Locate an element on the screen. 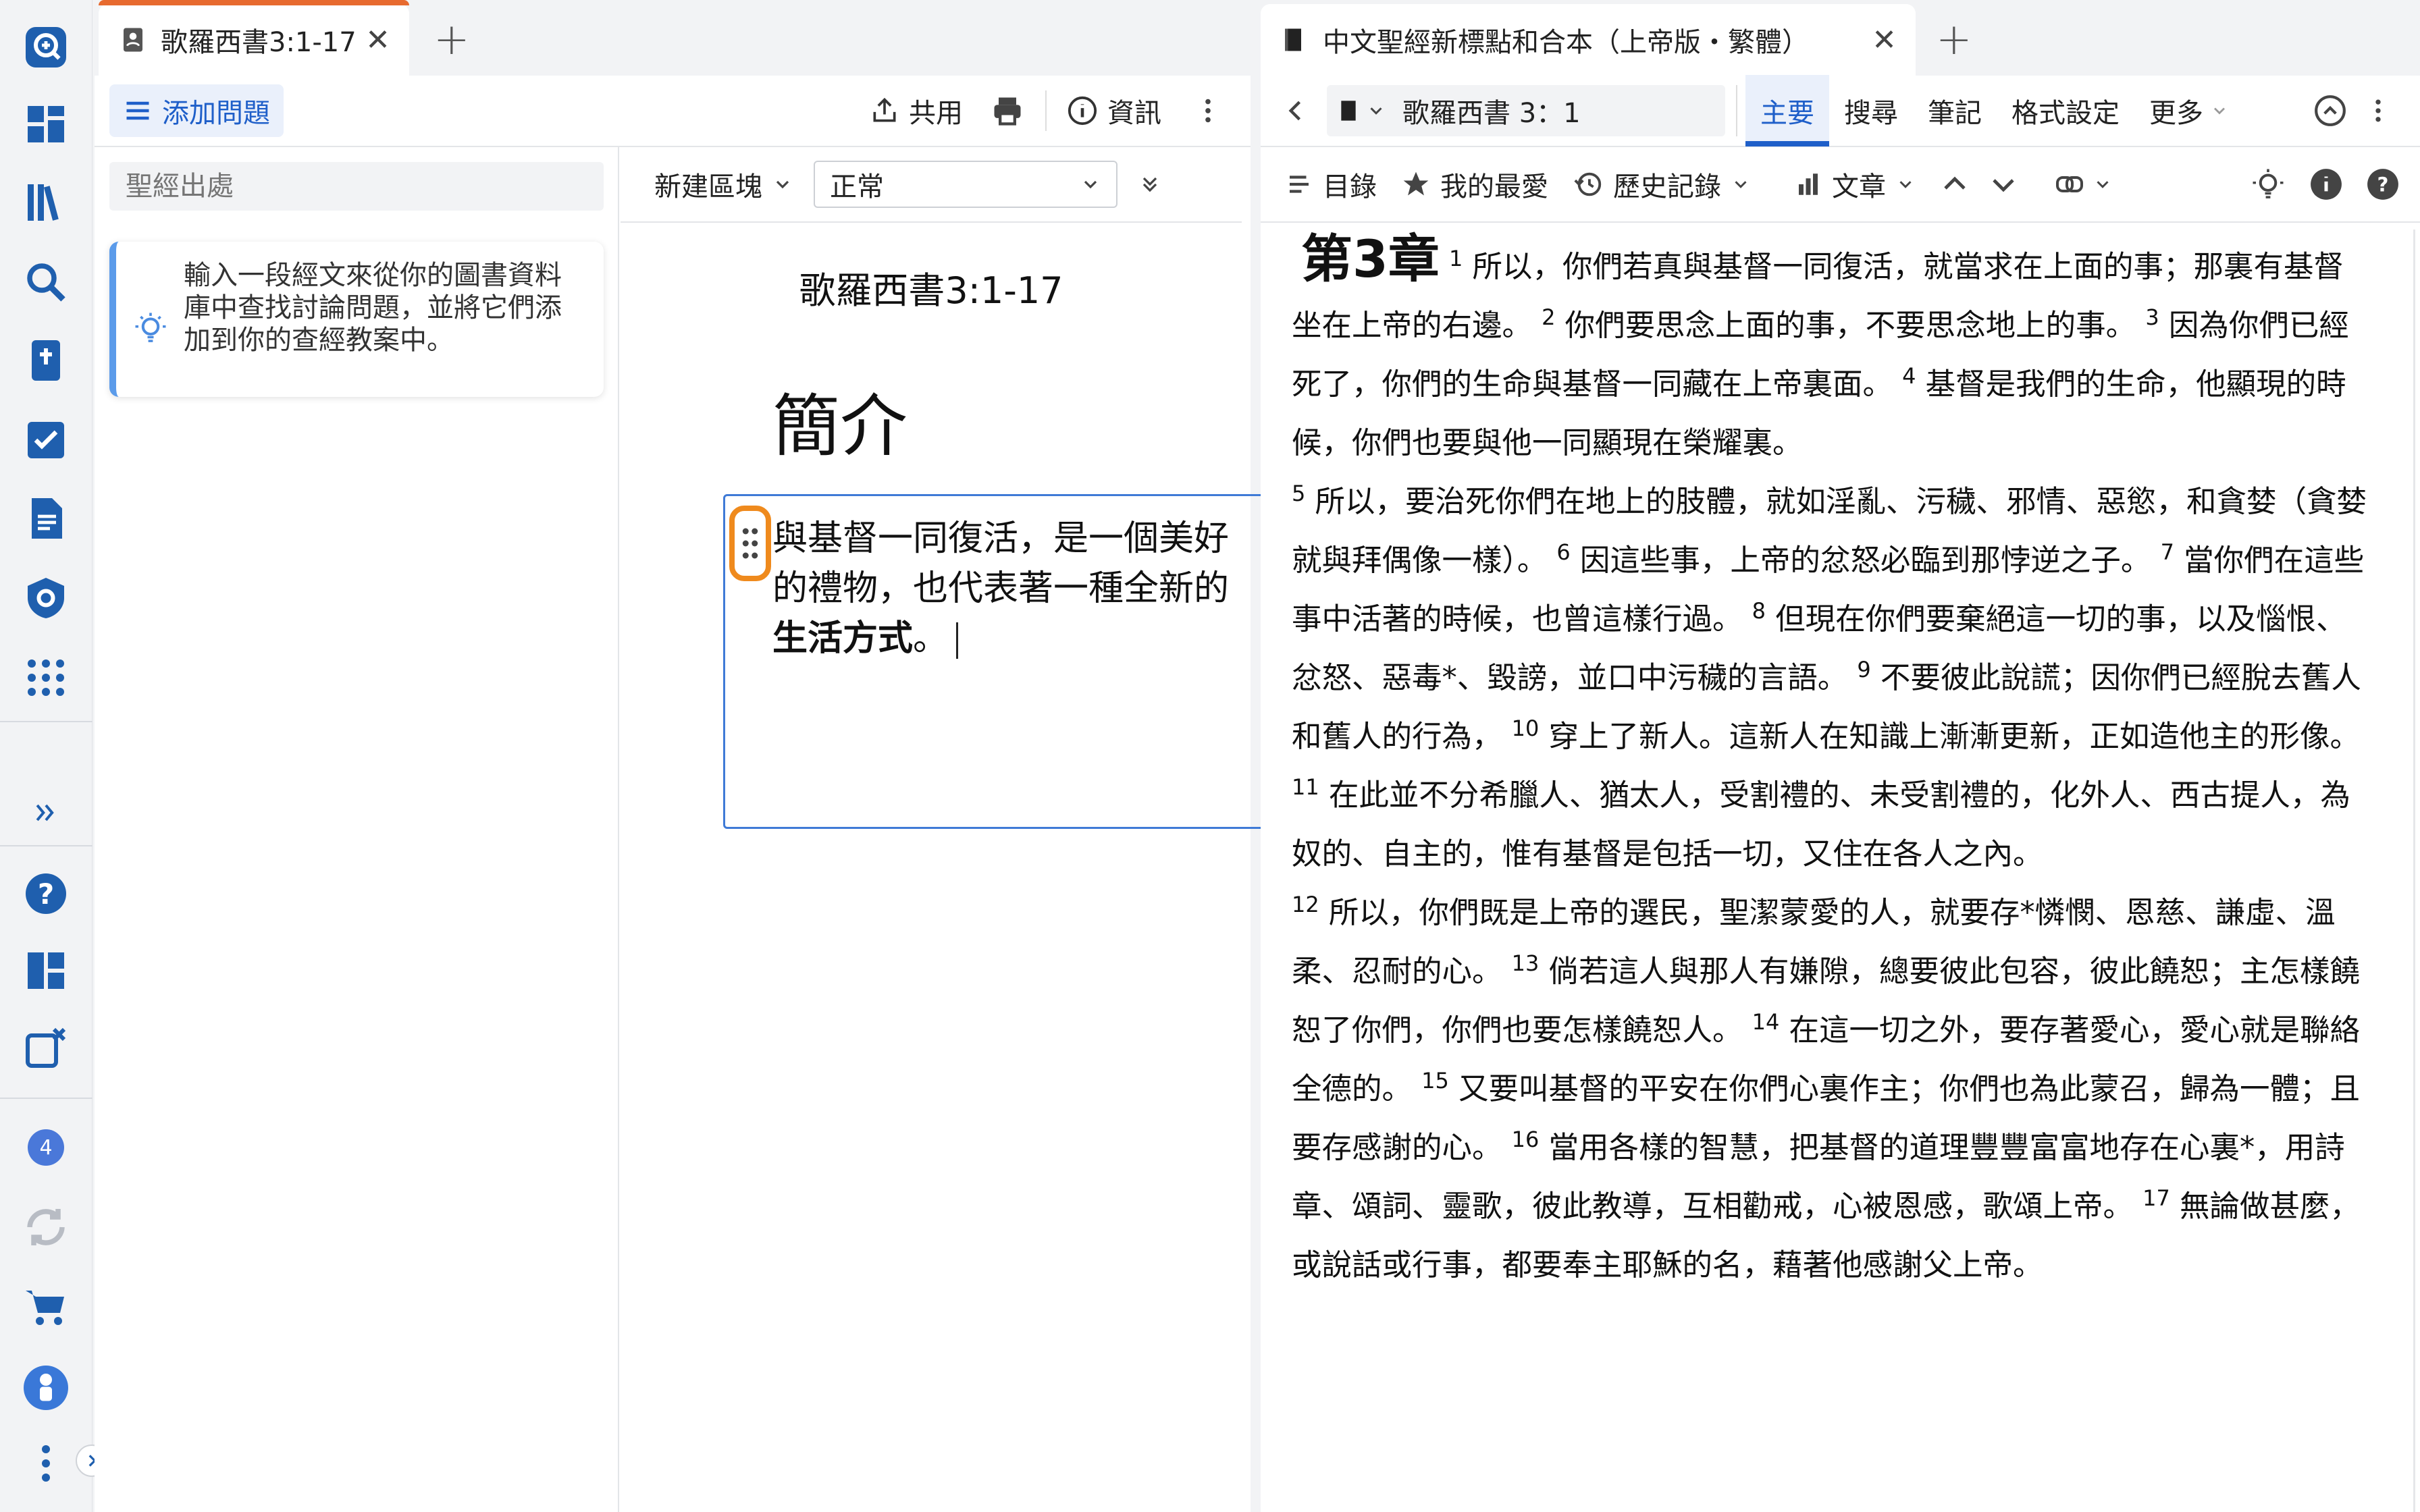  tab-bible-title: 中文聖經新標點和合本（上帝版・繁體） is located at coordinates (1566, 42).